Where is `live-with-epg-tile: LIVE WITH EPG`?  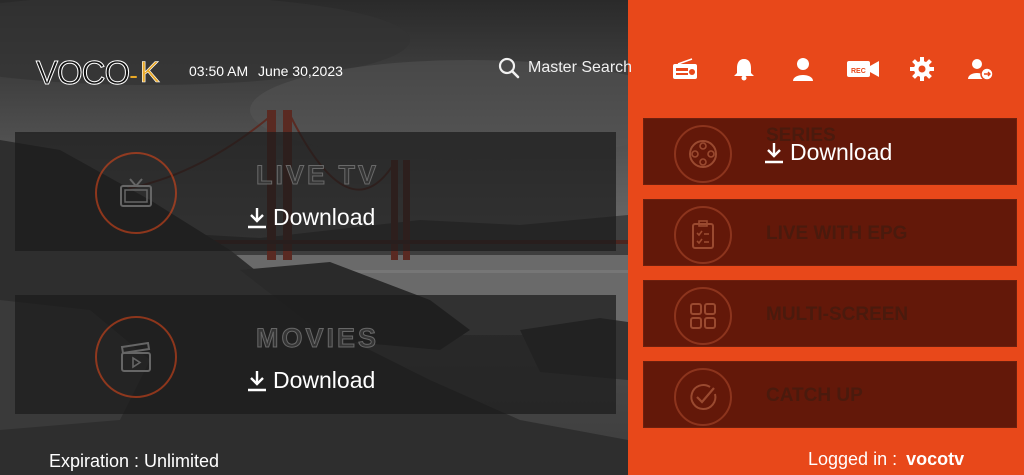 live-with-epg-tile: LIVE WITH EPG is located at coordinates (830, 232).